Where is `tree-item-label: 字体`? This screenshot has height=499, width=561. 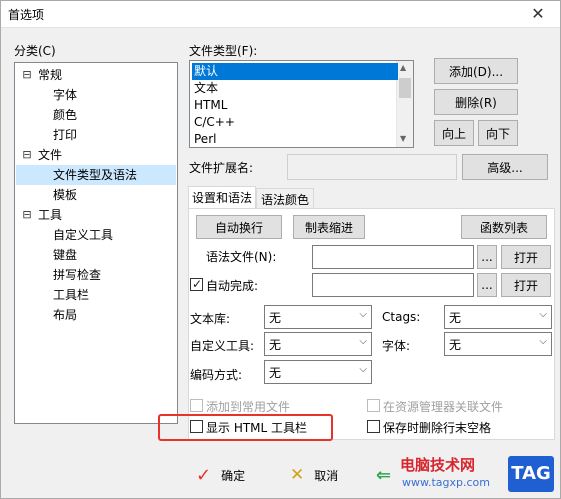 tree-item-label: 字体 is located at coordinates (65, 95).